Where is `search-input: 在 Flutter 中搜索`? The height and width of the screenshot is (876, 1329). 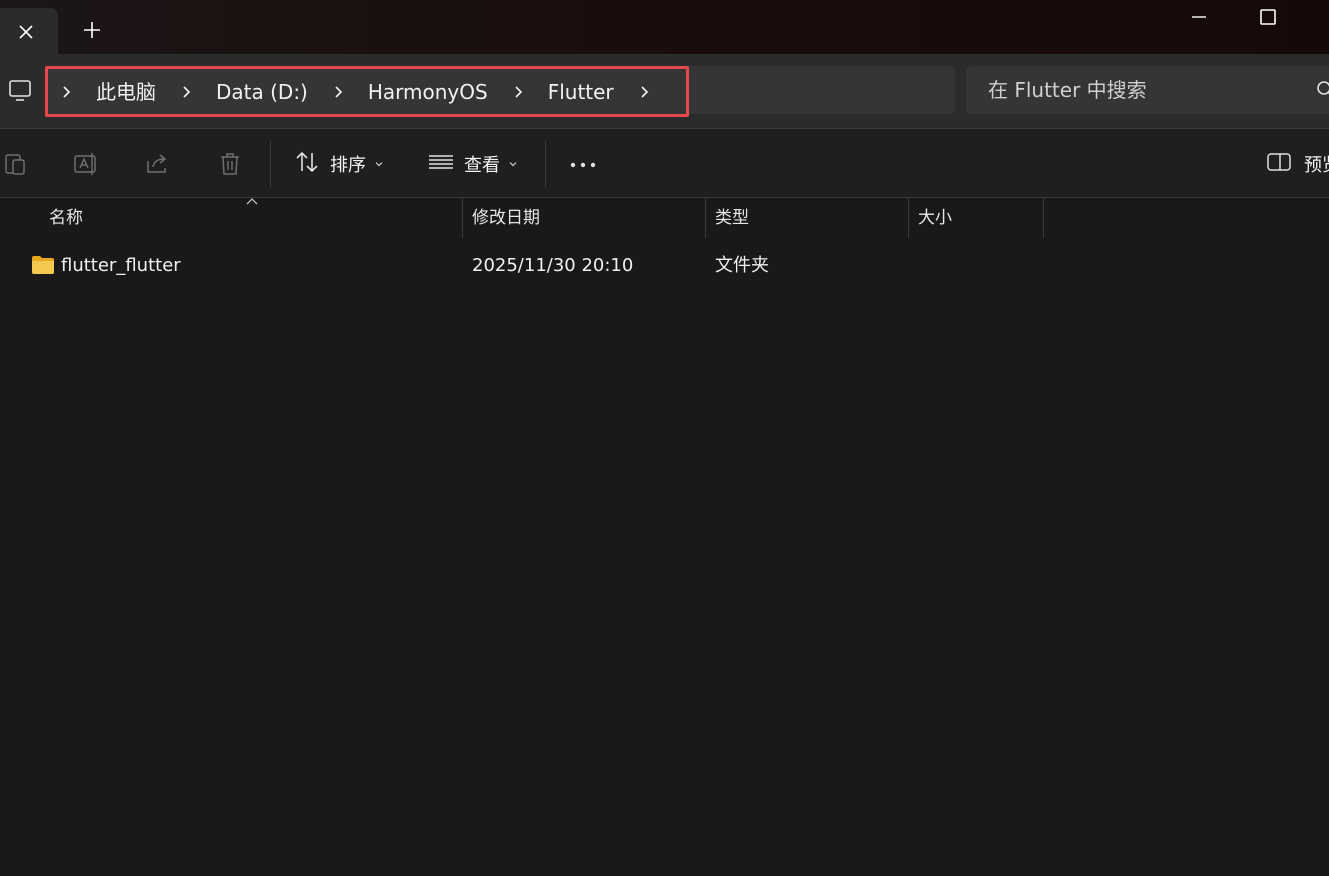 search-input: 在 Flutter 中搜索 is located at coordinates (1147, 90).